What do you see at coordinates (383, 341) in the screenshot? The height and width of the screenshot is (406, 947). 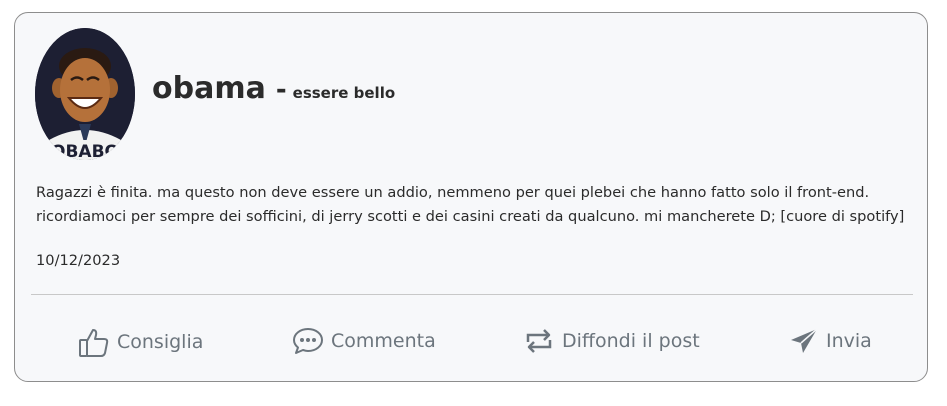 I see `comment-label: Commenta` at bounding box center [383, 341].